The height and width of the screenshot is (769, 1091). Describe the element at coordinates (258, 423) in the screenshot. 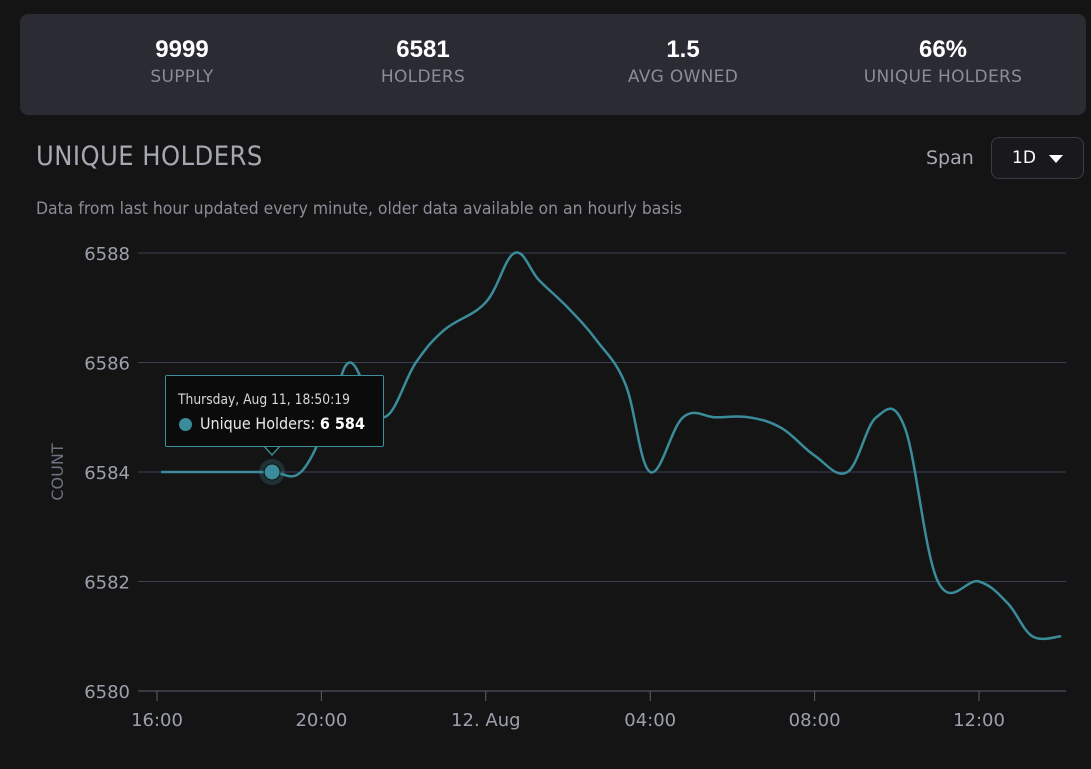

I see `tooltip-series-label: Unique Holders:` at that location.